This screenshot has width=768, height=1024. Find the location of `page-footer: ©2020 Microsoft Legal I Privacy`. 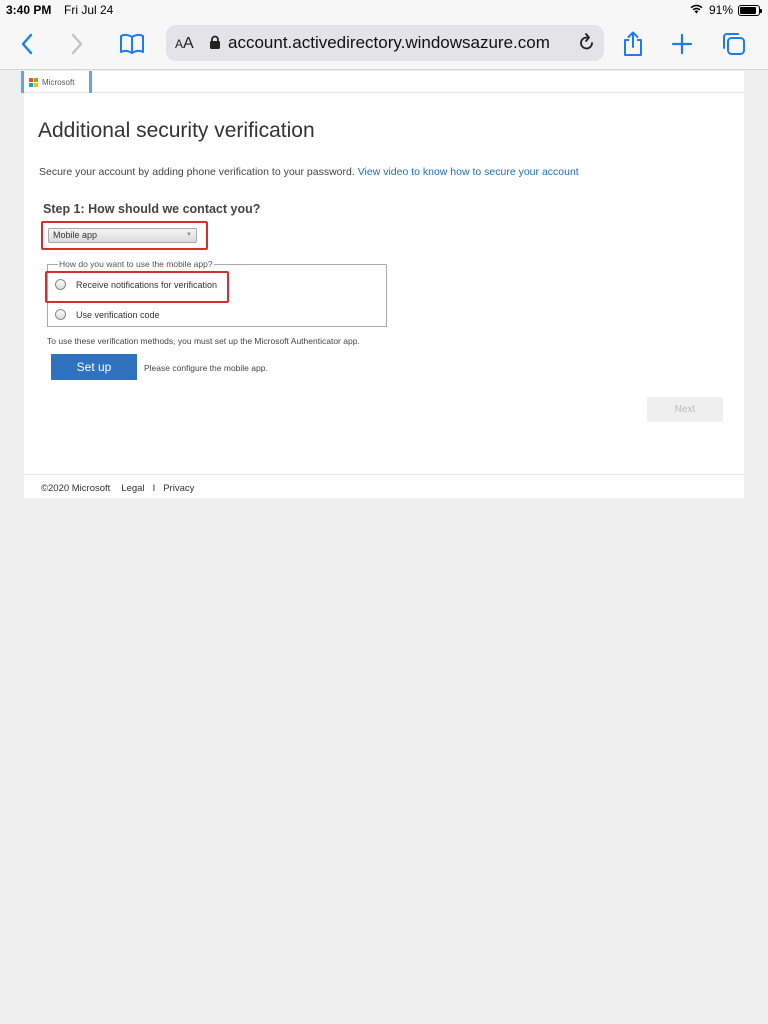

page-footer: ©2020 Microsoft Legal I Privacy is located at coordinates (384, 486).